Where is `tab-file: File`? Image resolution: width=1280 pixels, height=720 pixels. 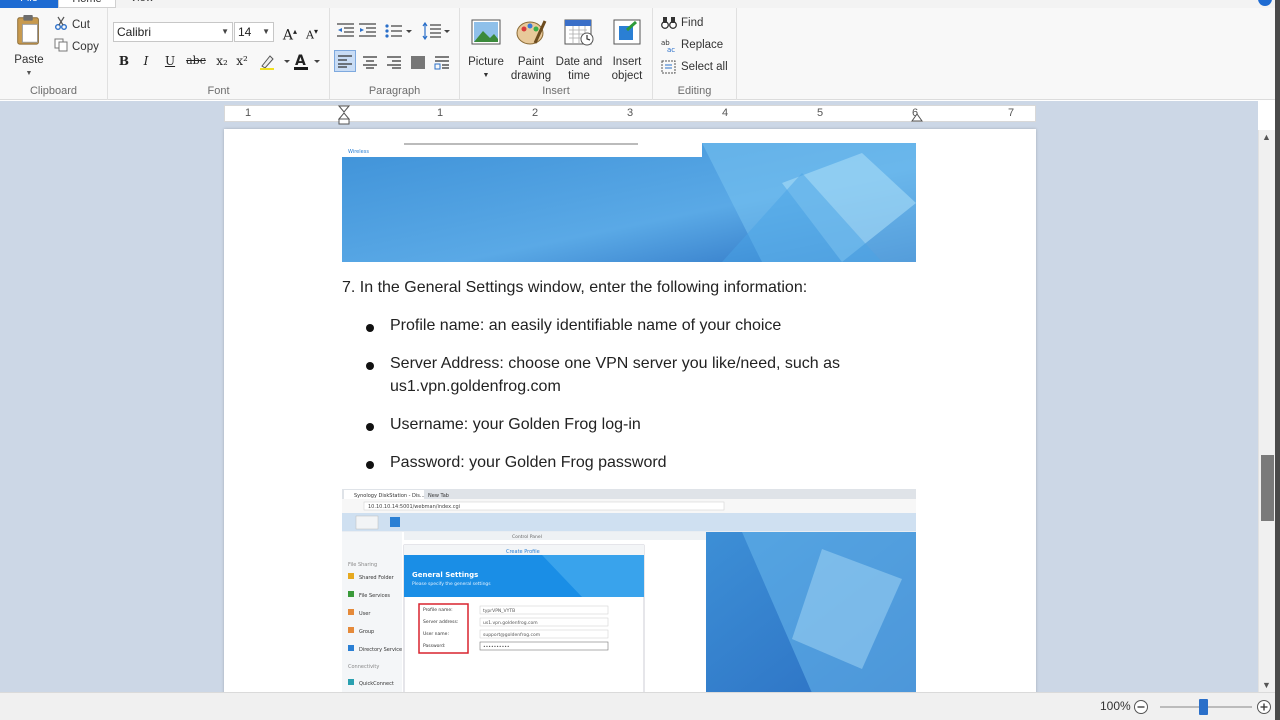 tab-file: File is located at coordinates (29, 4).